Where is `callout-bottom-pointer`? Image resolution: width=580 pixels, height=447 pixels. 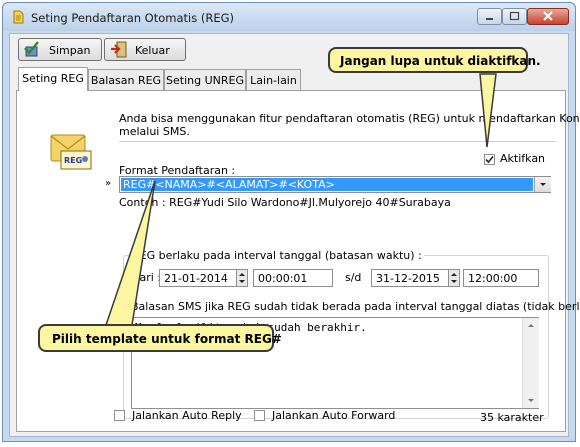
callout-bottom-pointer is located at coordinates (130, 253).